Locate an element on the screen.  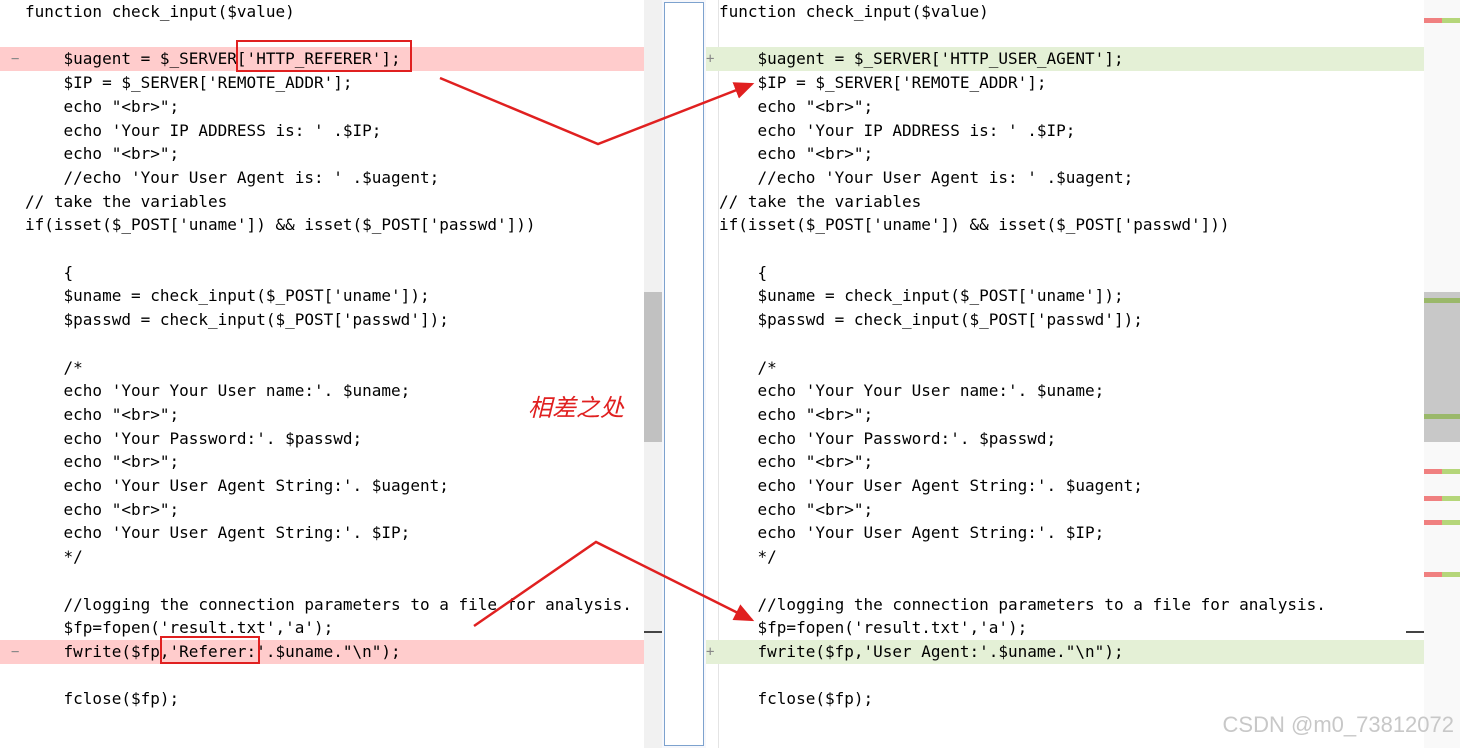
code-line: $uname = check_input($_POST['uname']); is located at coordinates (331, 296).